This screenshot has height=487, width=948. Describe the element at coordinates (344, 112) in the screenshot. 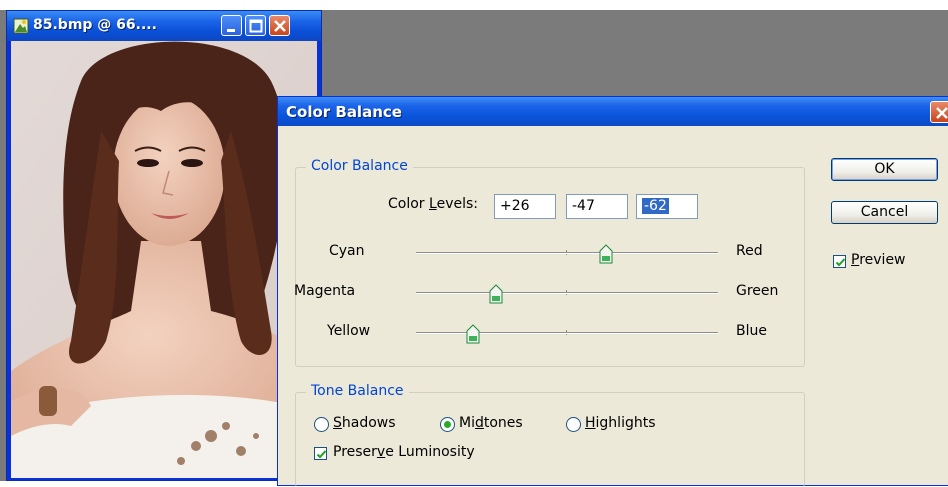

I see `dialog-title: Color Balance` at that location.